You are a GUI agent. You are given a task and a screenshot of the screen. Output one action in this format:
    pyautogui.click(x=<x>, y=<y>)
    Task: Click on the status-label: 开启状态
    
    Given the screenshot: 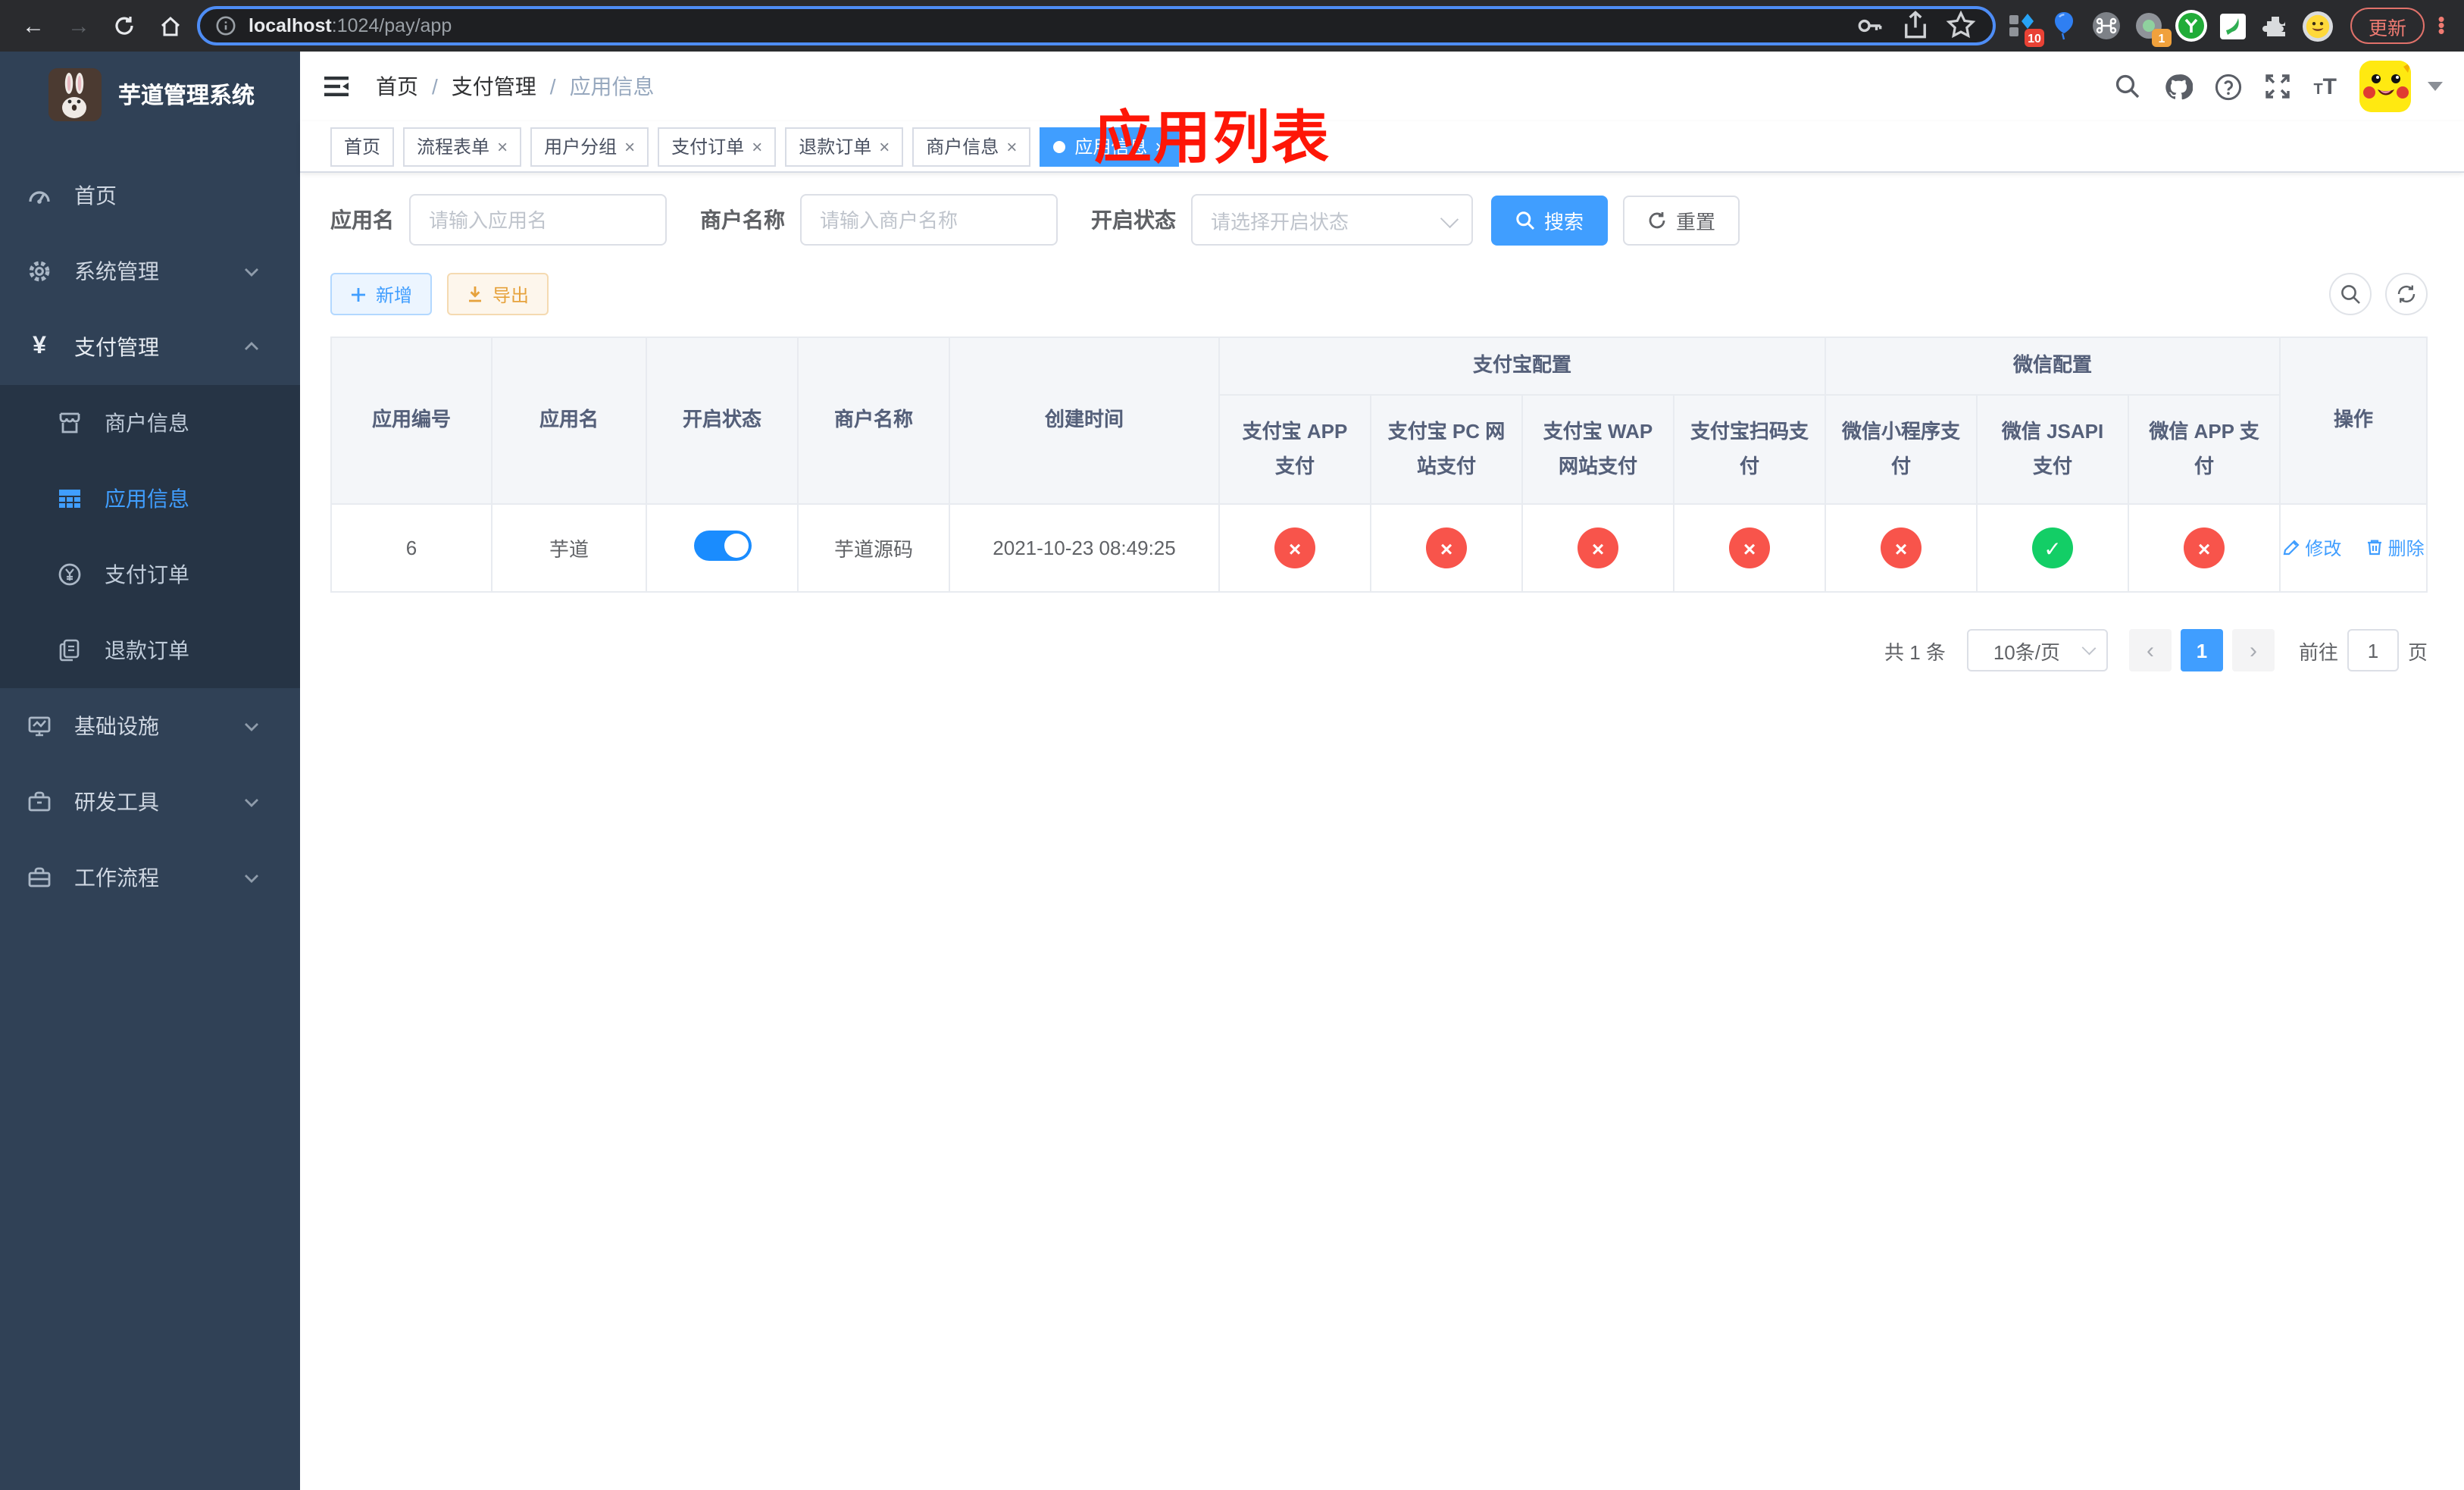 What is the action you would take?
    pyautogui.click(x=1133, y=220)
    